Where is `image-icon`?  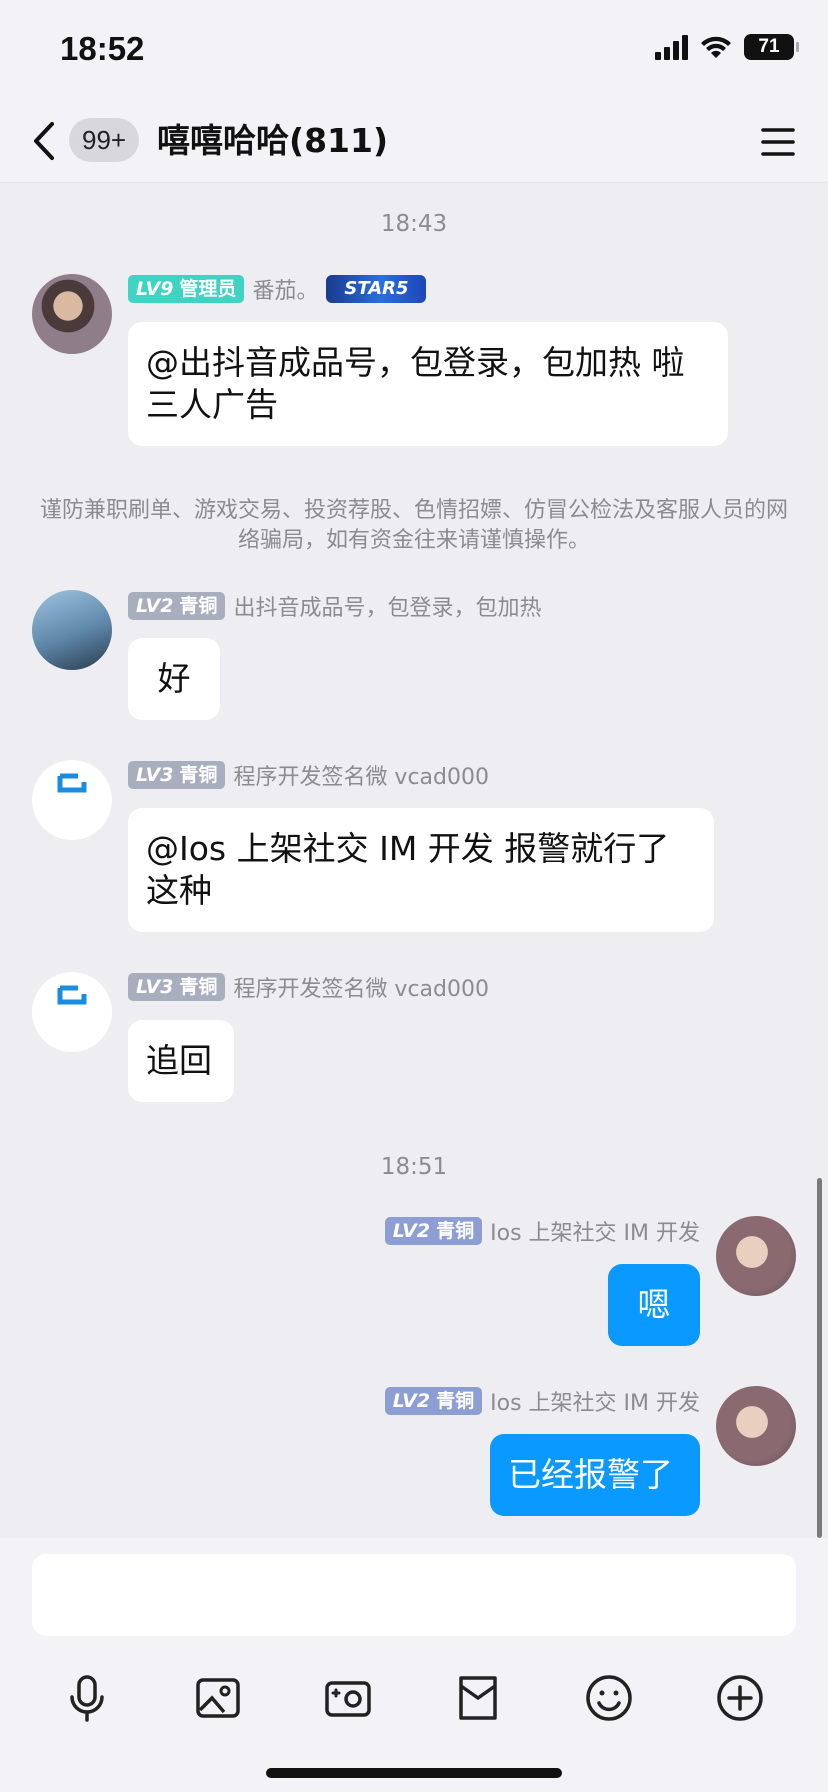 image-icon is located at coordinates (218, 1698).